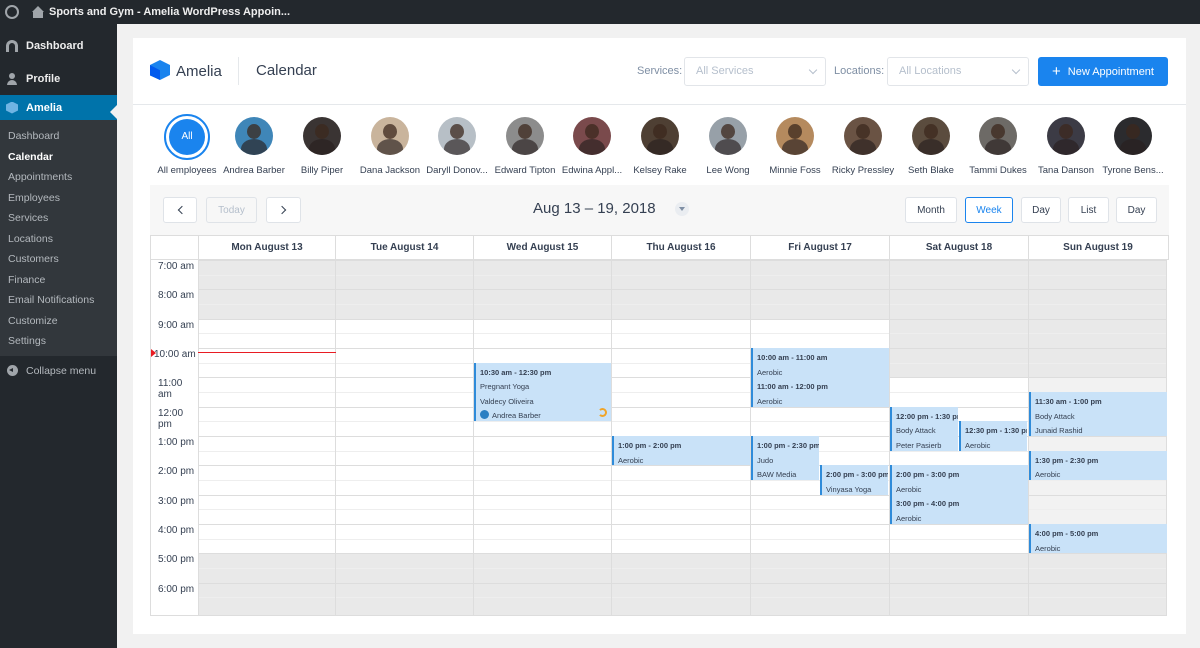 The width and height of the screenshot is (1200, 648). What do you see at coordinates (1110, 71) in the screenshot?
I see `new-appointment-label: New Appointment` at bounding box center [1110, 71].